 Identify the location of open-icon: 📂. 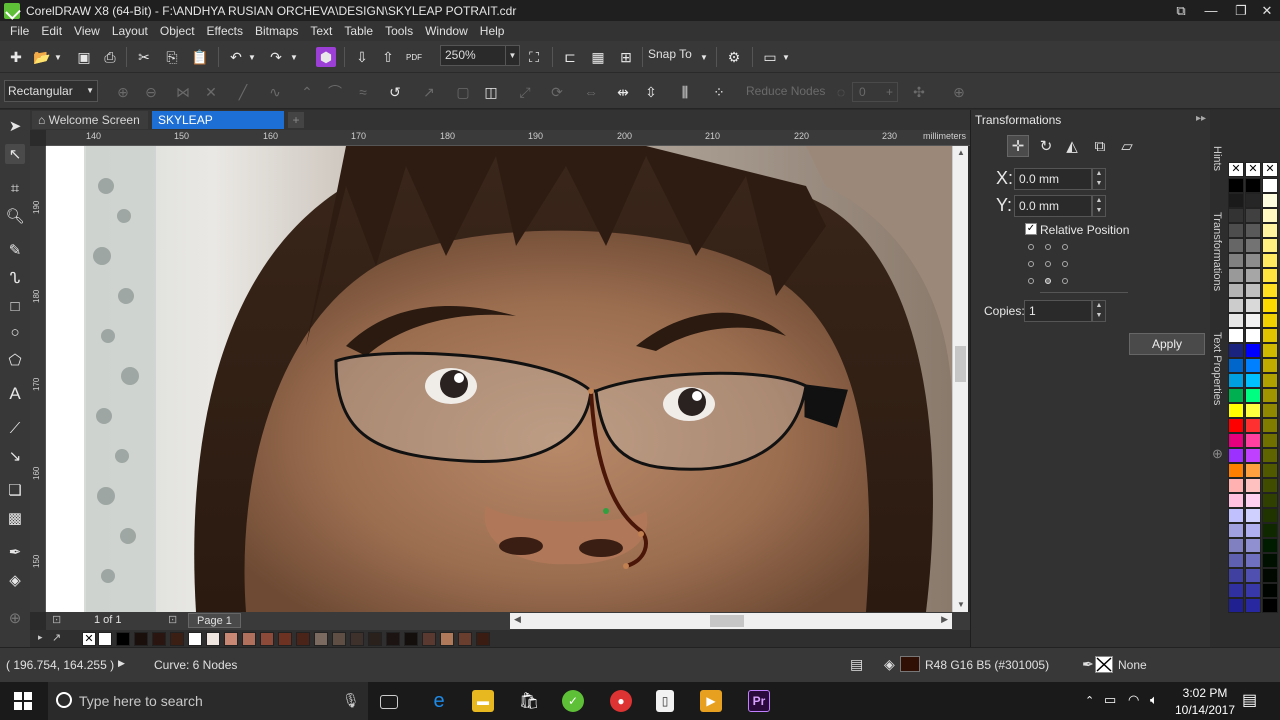
(42, 57).